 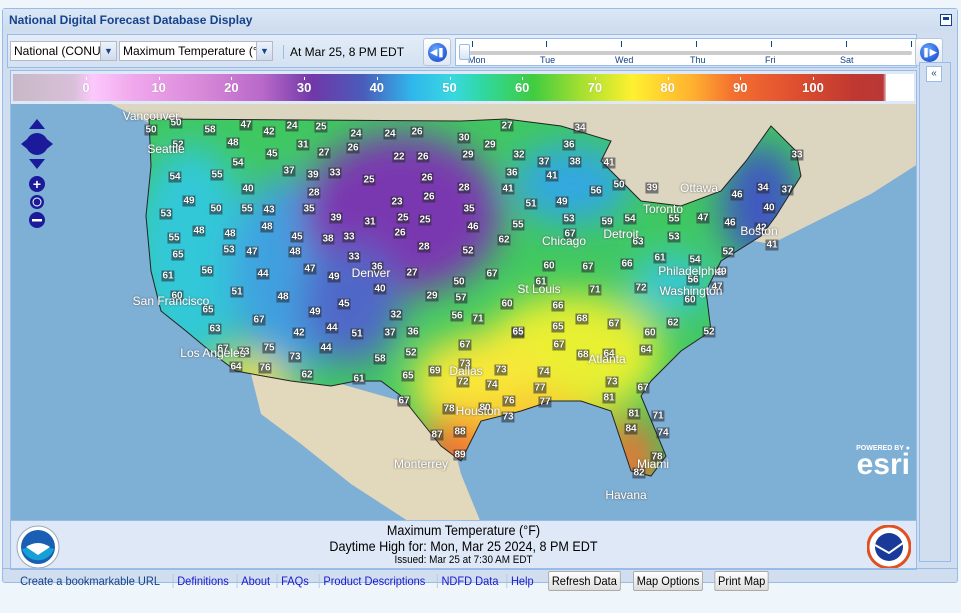 I want to click on temperature-label: 51, so click(x=237, y=292).